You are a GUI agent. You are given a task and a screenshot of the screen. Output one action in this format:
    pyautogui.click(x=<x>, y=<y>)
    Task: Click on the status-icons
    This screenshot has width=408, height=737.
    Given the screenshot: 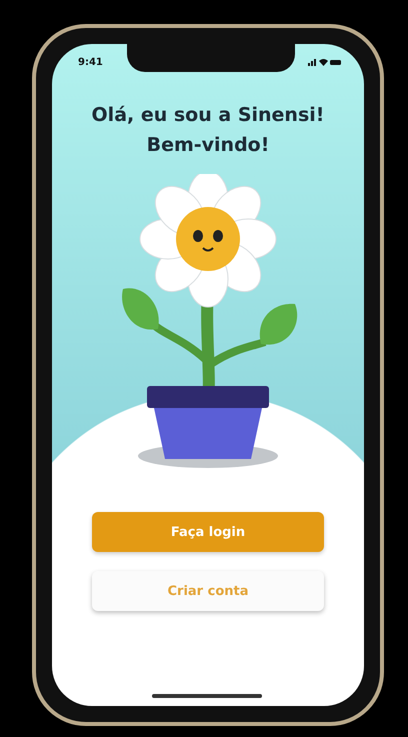 What is the action you would take?
    pyautogui.click(x=325, y=62)
    